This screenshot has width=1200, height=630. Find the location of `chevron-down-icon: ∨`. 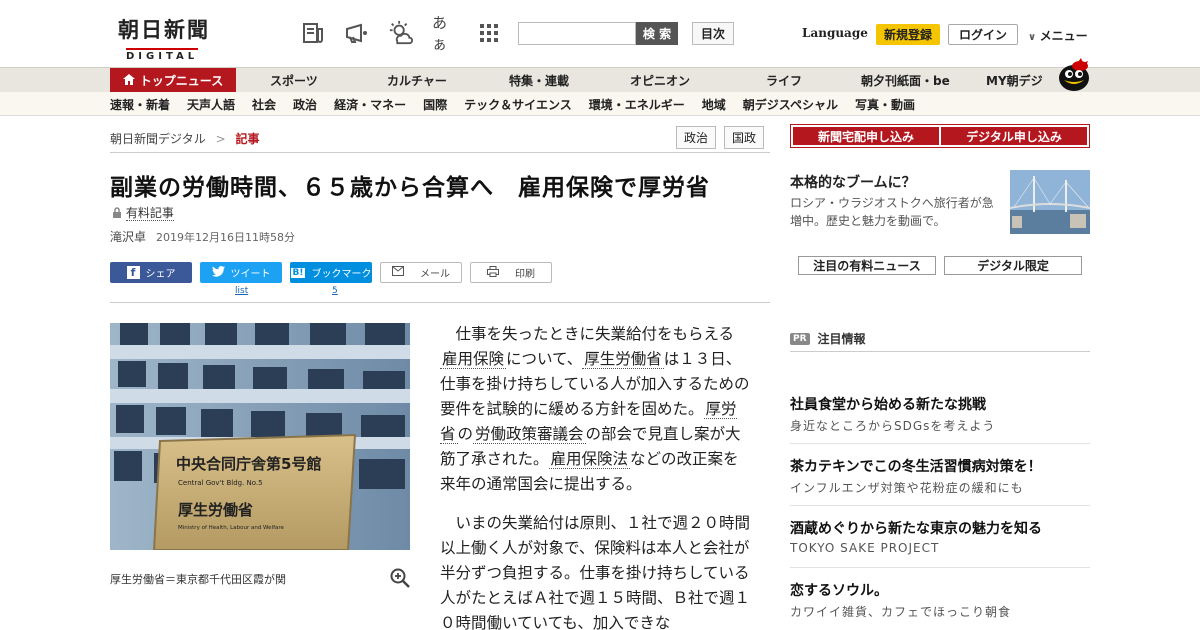

chevron-down-icon: ∨ is located at coordinates (1034, 37).